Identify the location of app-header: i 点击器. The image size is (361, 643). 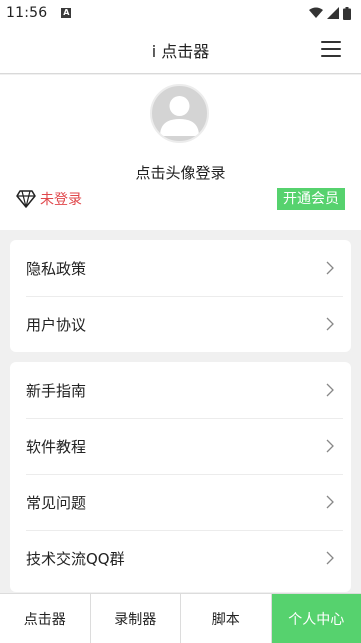
(180, 50).